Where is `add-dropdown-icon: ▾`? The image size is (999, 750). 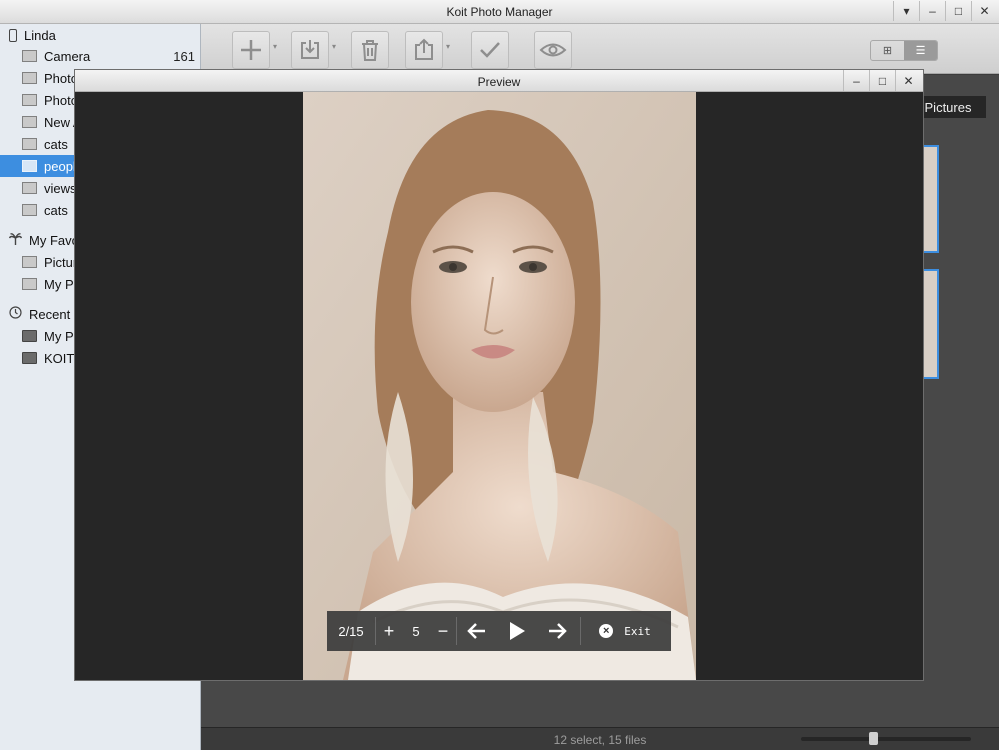 add-dropdown-icon: ▾ is located at coordinates (275, 46).